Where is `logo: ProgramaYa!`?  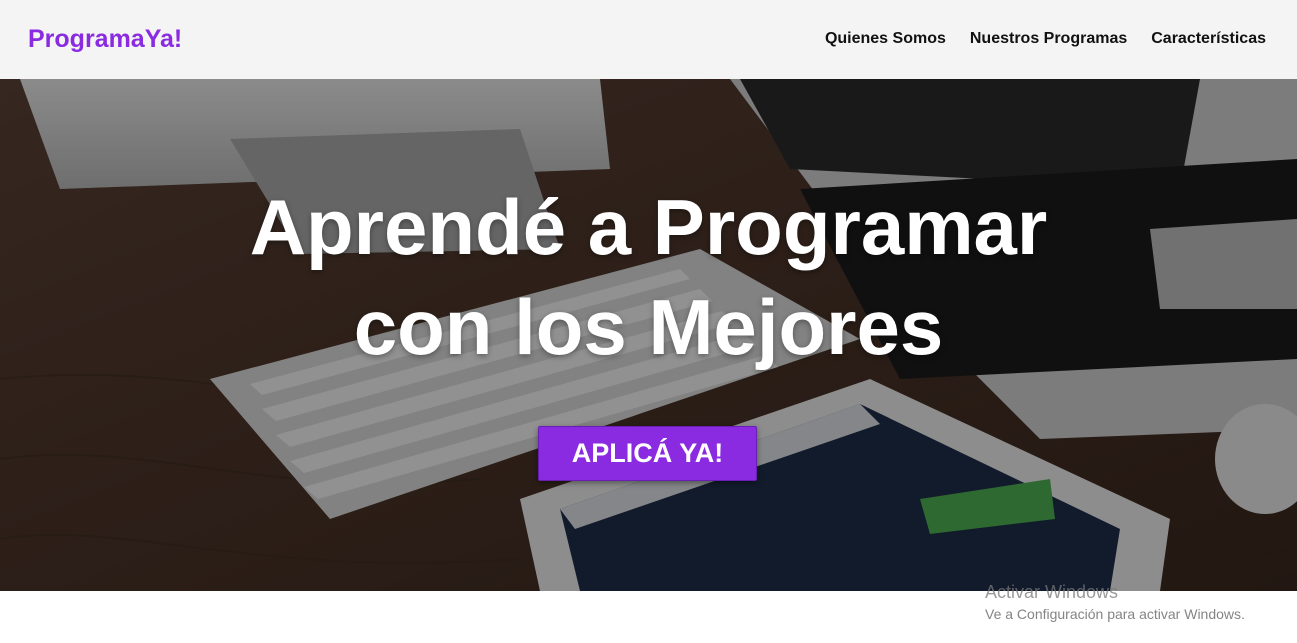
logo: ProgramaYa! is located at coordinates (105, 39).